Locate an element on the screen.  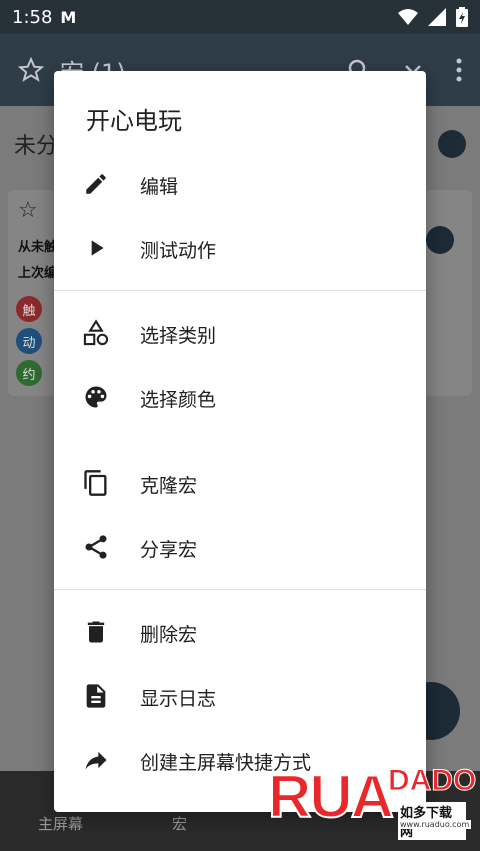
action-chip: 动 is located at coordinates (29, 341).